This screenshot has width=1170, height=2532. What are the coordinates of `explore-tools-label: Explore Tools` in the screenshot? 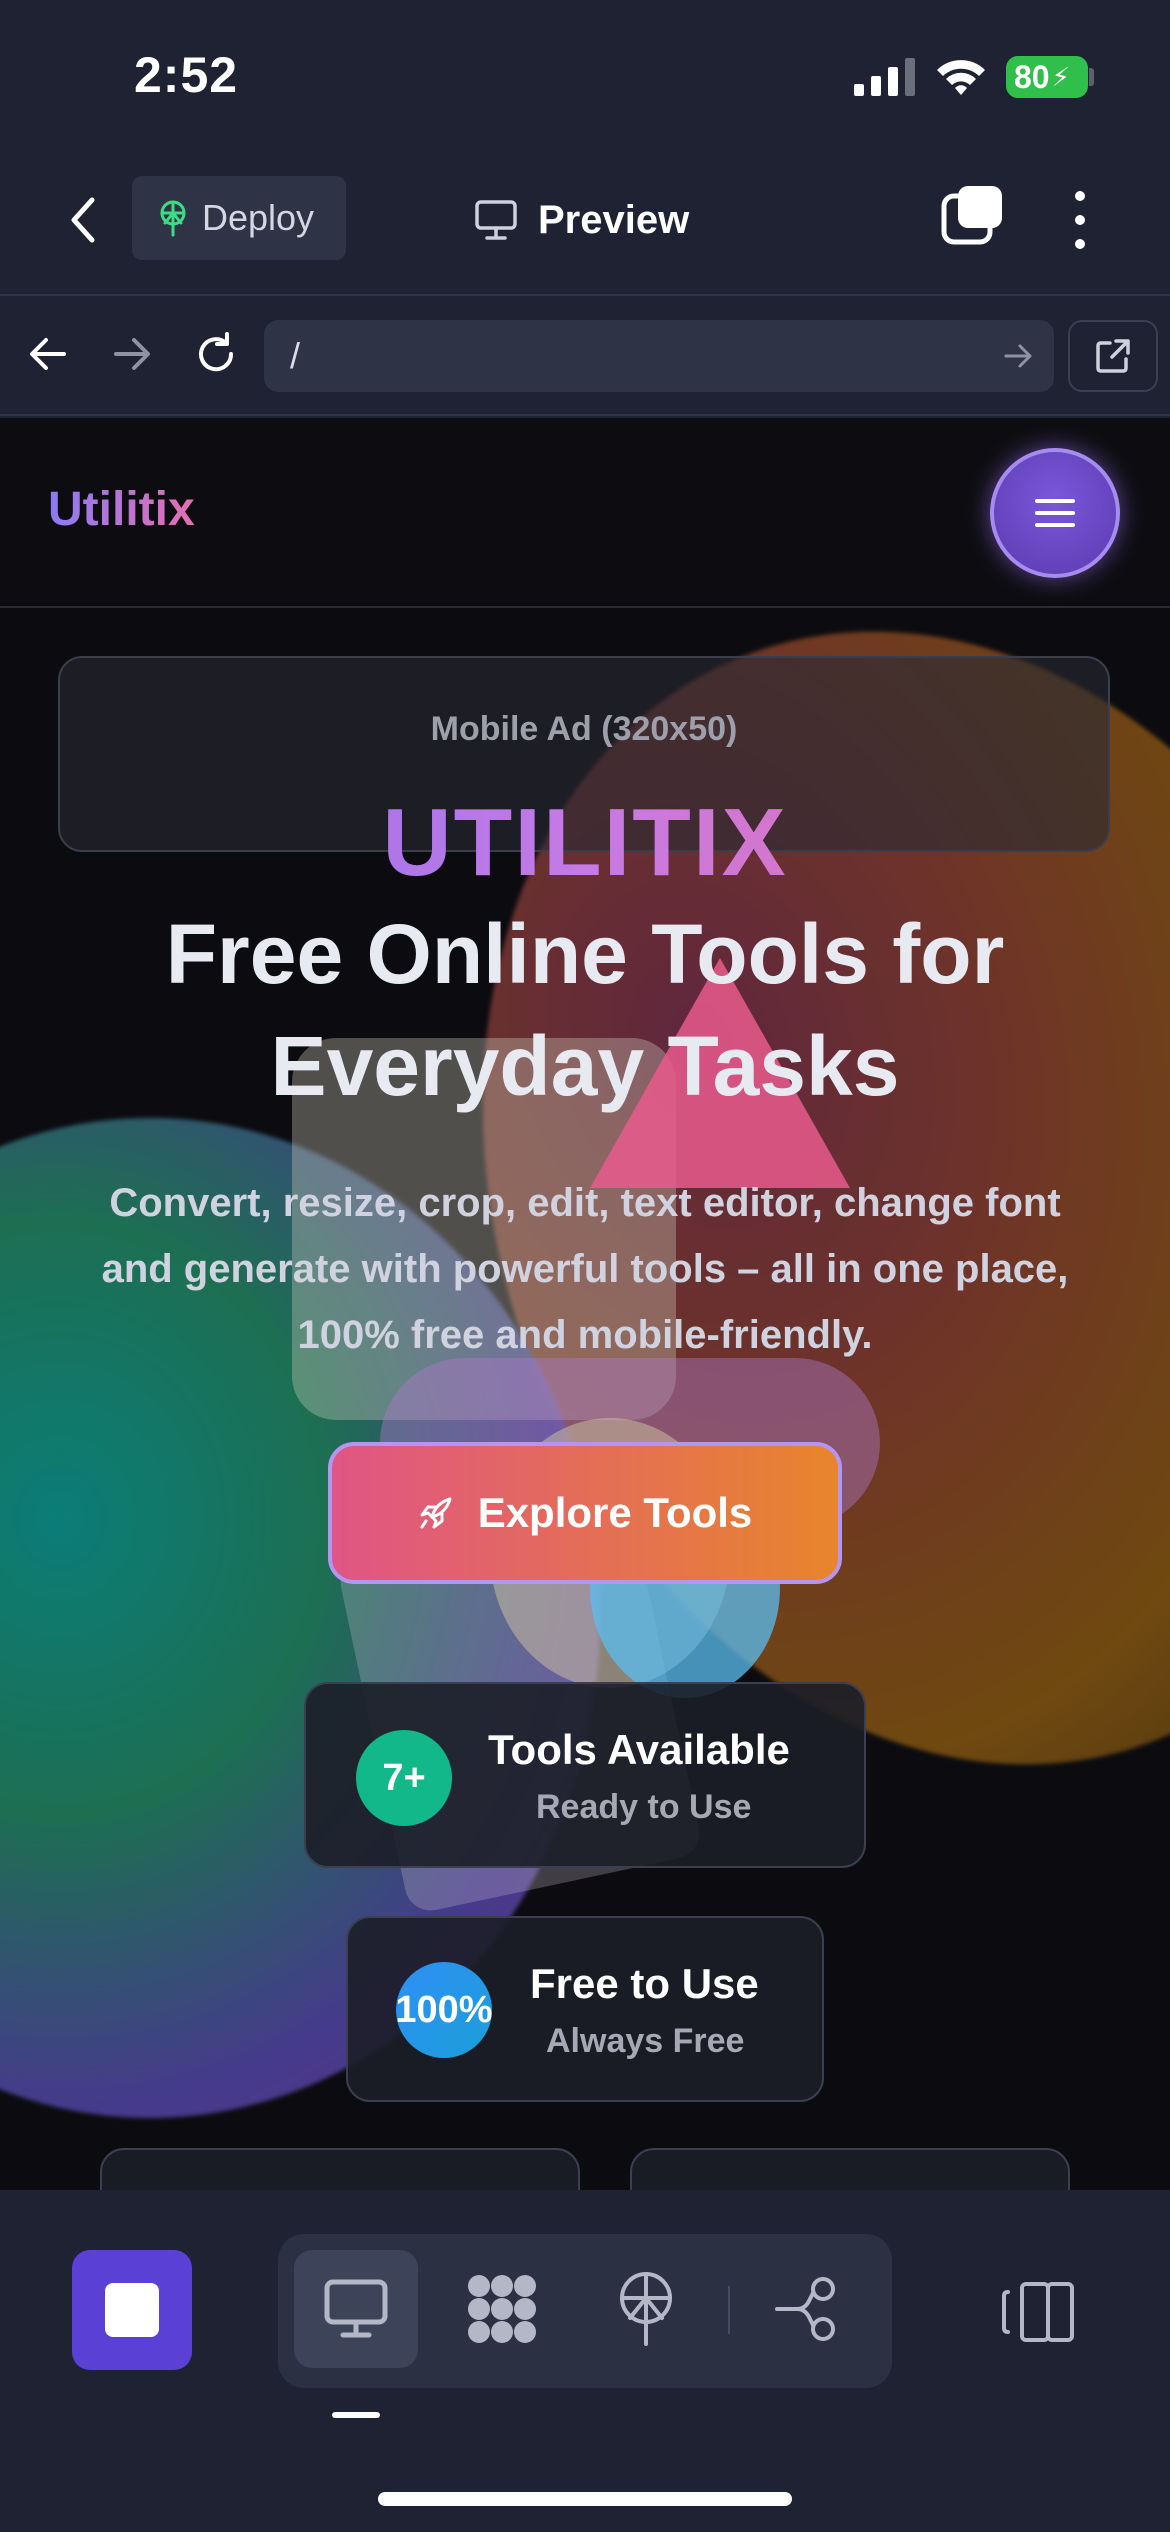 It's located at (615, 1512).